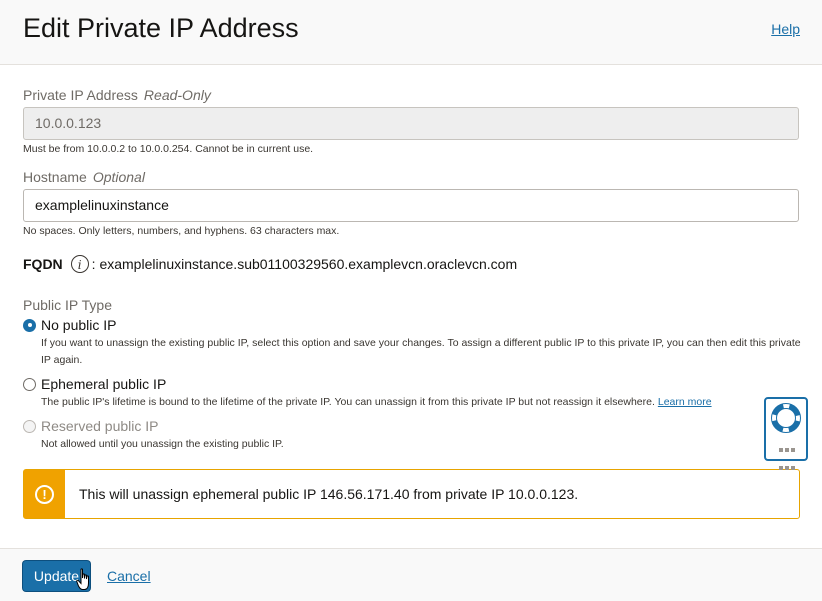  I want to click on hostname-label-note: Optional, so click(118, 177).